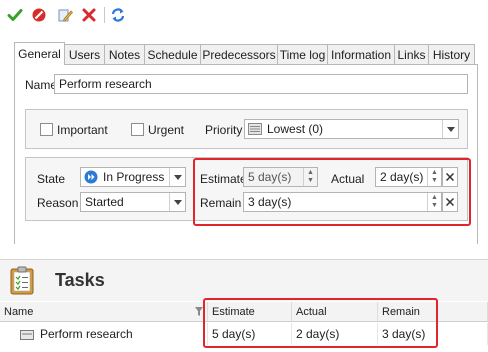  What do you see at coordinates (104, 312) in the screenshot?
I see `column-header-name: Name` at bounding box center [104, 312].